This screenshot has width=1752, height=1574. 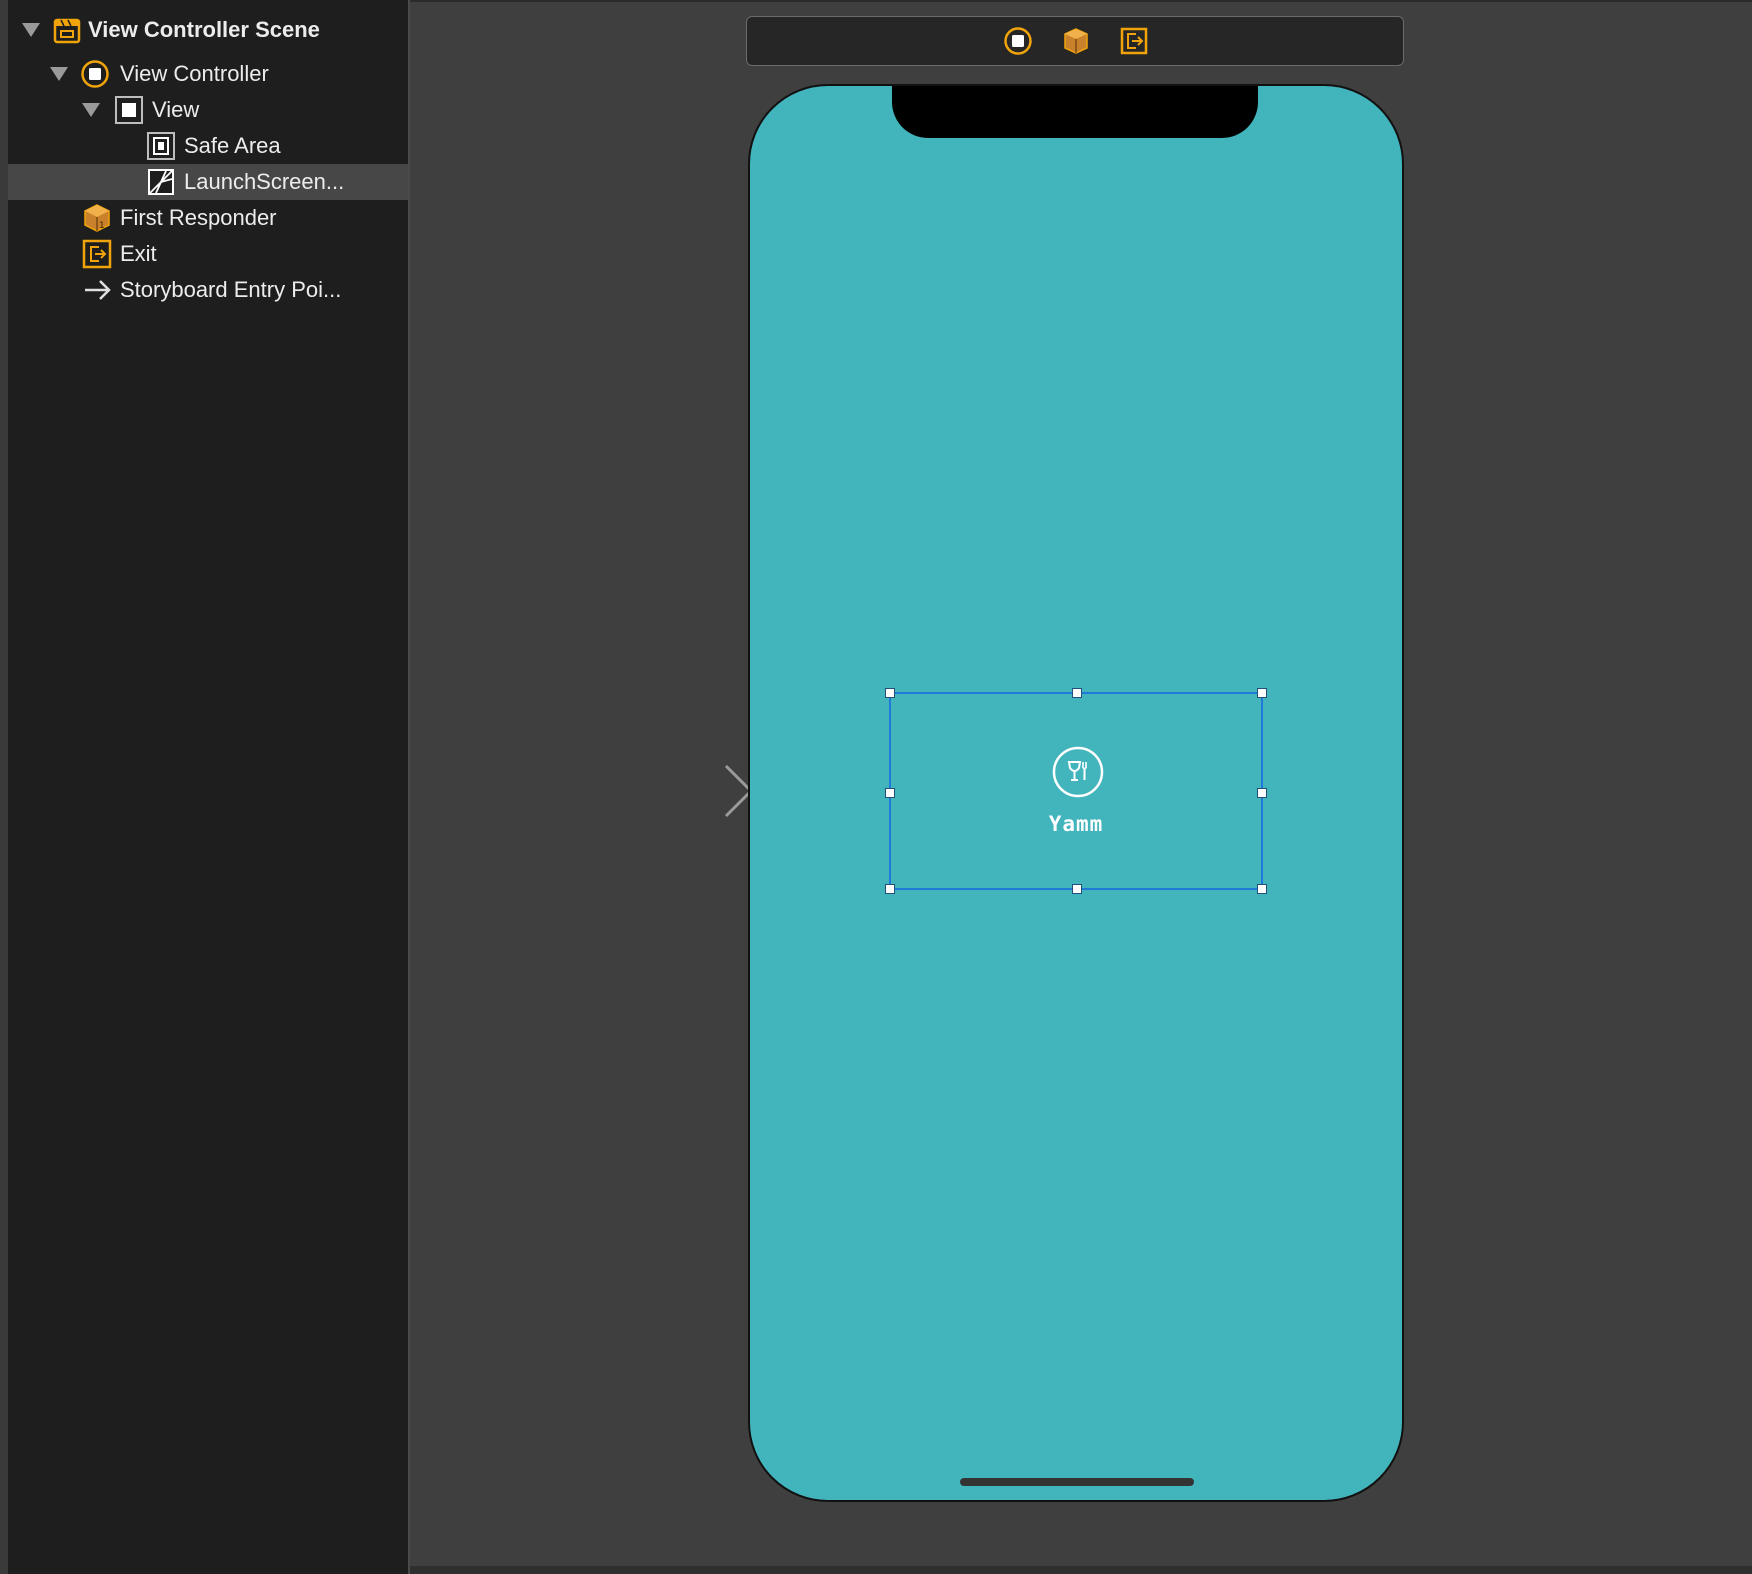 I want to click on outline-item-label: View, so click(x=176, y=109).